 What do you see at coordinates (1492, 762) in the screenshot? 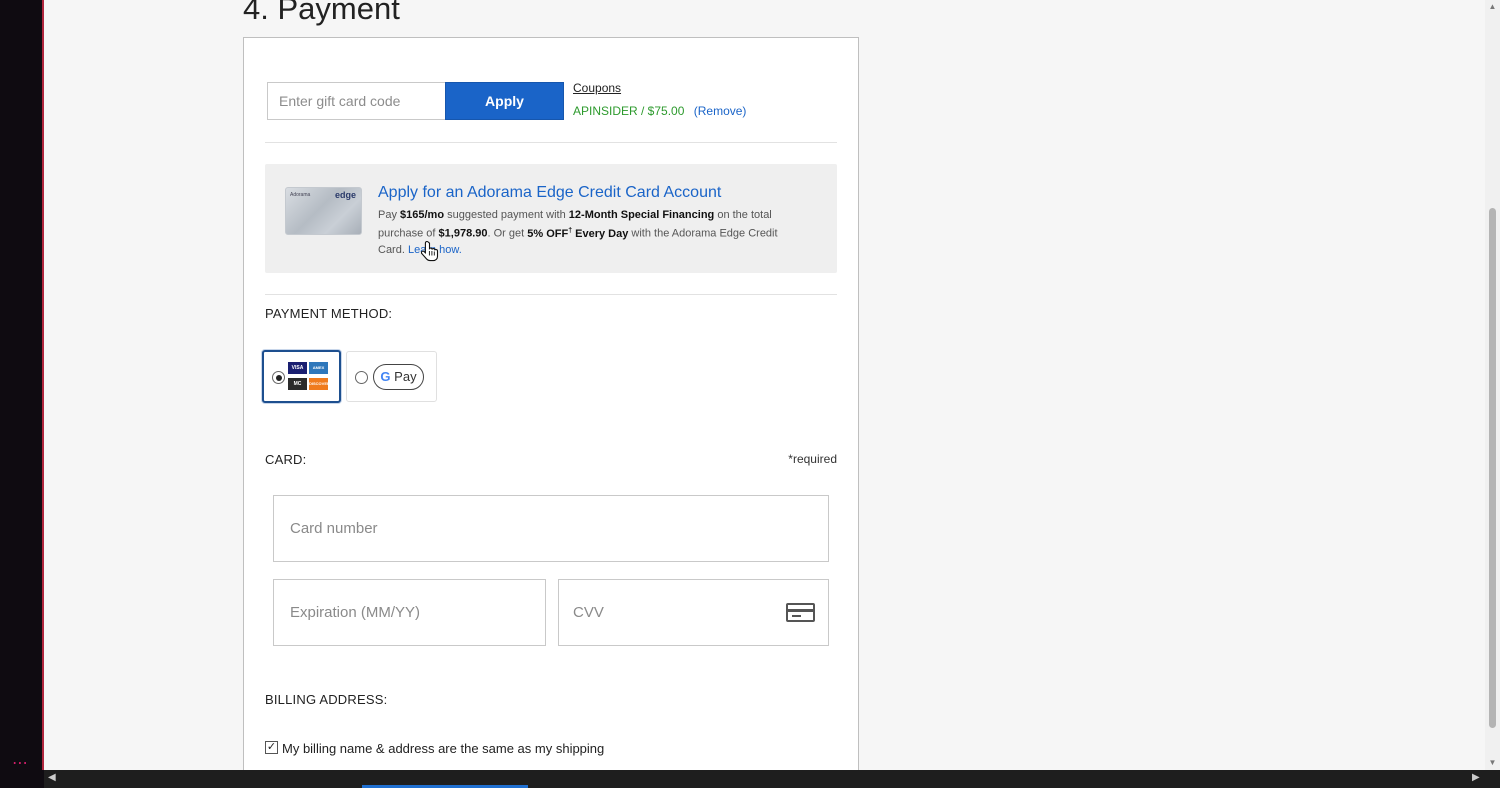
I see `scroll-down-icon: ▼` at bounding box center [1492, 762].